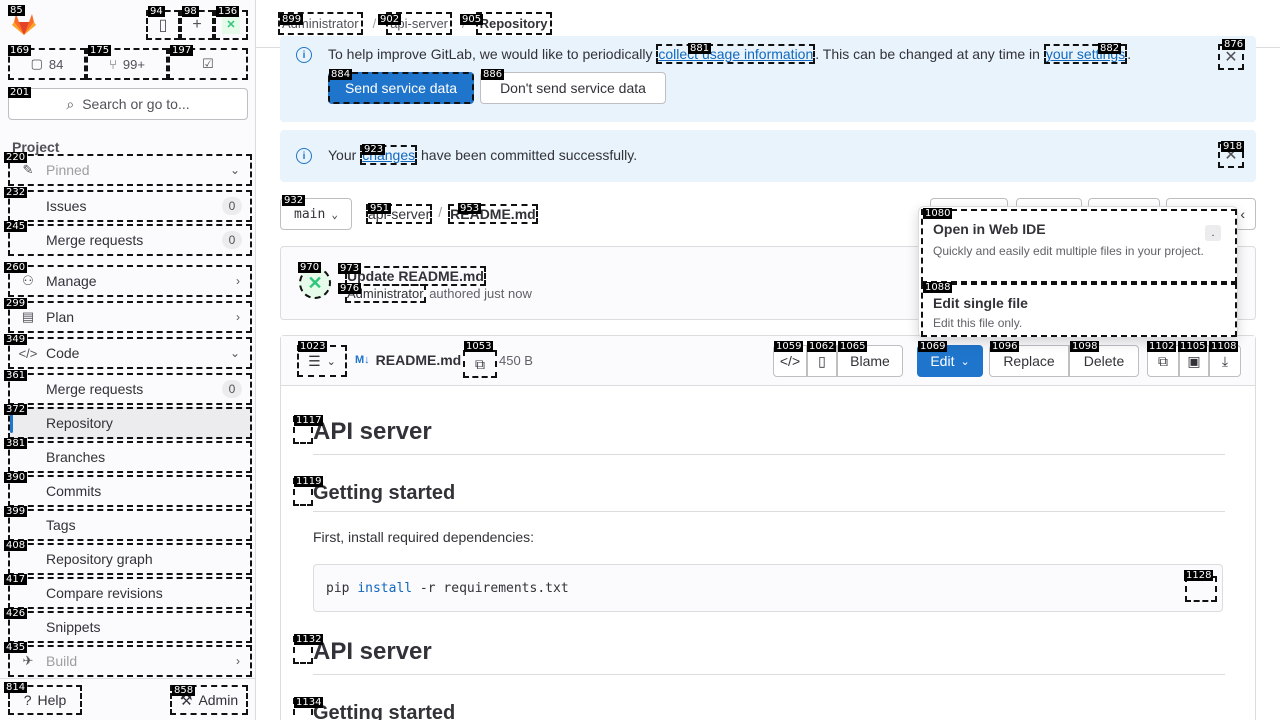  Describe the element at coordinates (1231, 57) in the screenshot. I see `close-icon: ✕` at that location.